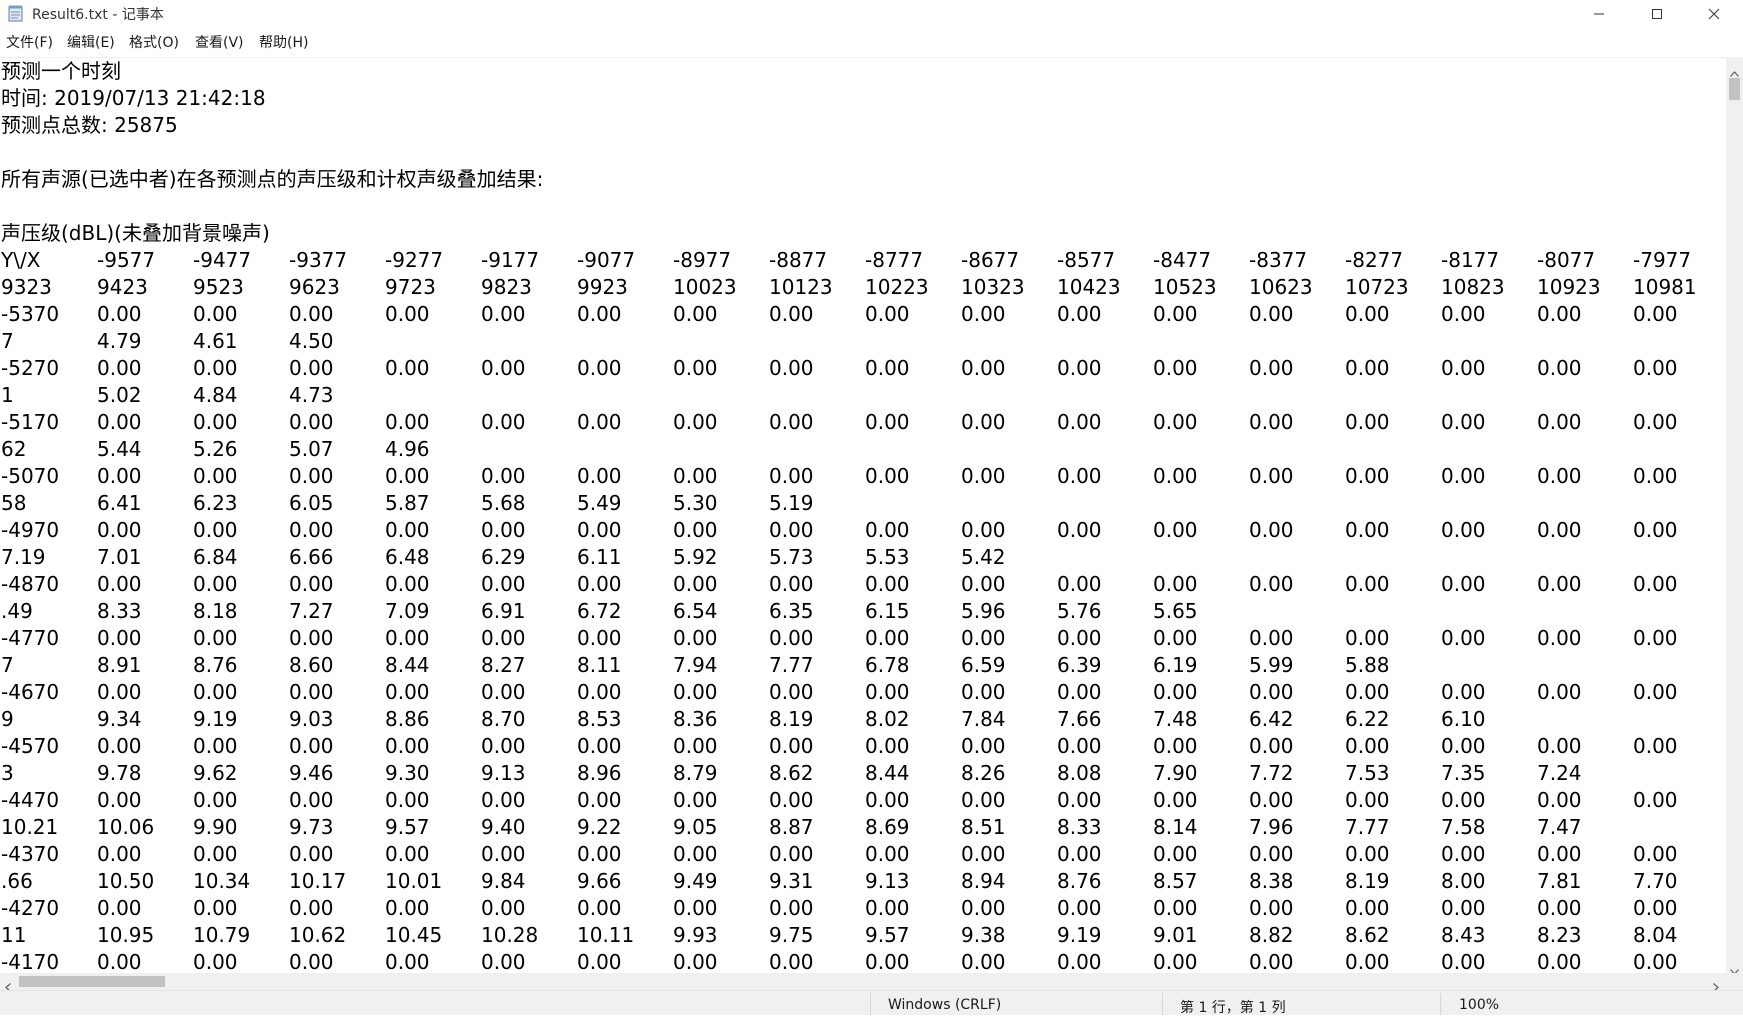 Image resolution: width=1743 pixels, height=1017 pixels. What do you see at coordinates (503, 719) in the screenshot?
I see `table-cell: 8.70` at bounding box center [503, 719].